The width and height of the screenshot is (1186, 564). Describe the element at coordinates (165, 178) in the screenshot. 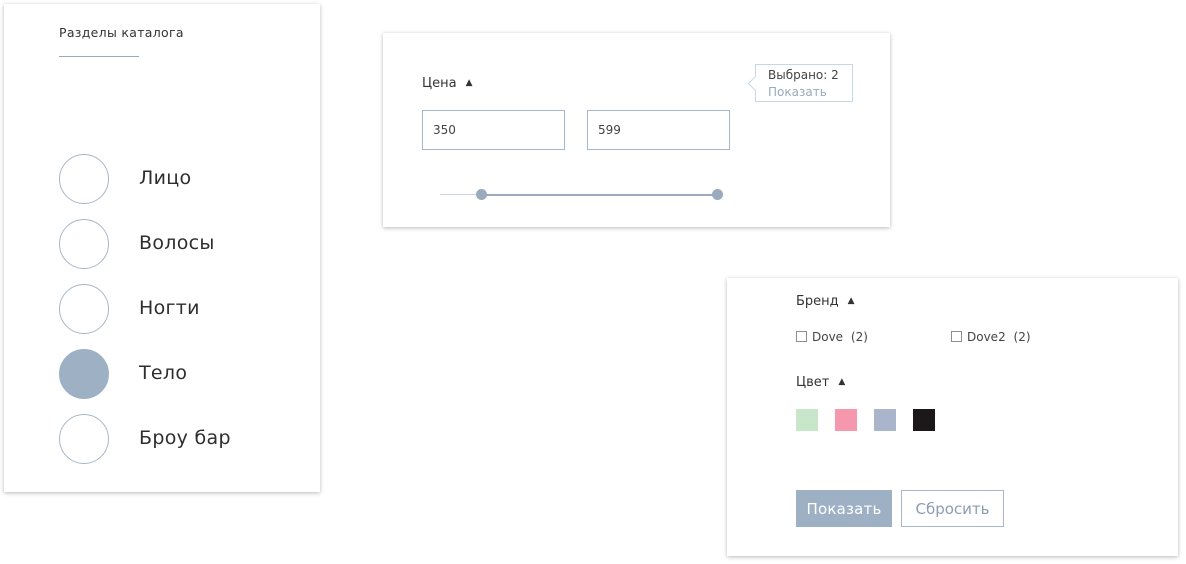

I see `catalog-item-label: Лицо` at that location.